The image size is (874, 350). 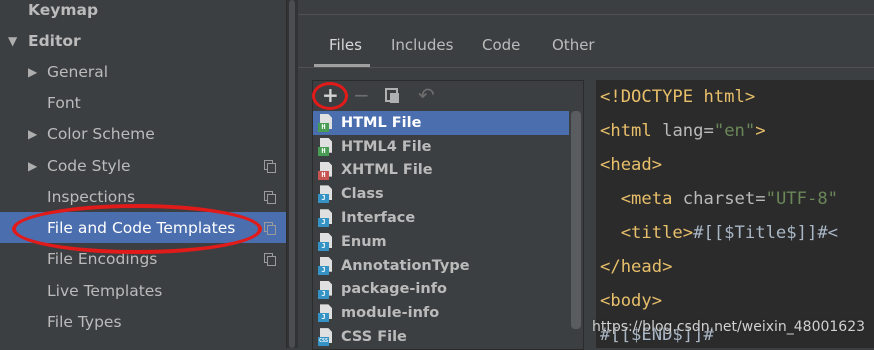 I want to click on css-file-icon: CSS, so click(x=326, y=337).